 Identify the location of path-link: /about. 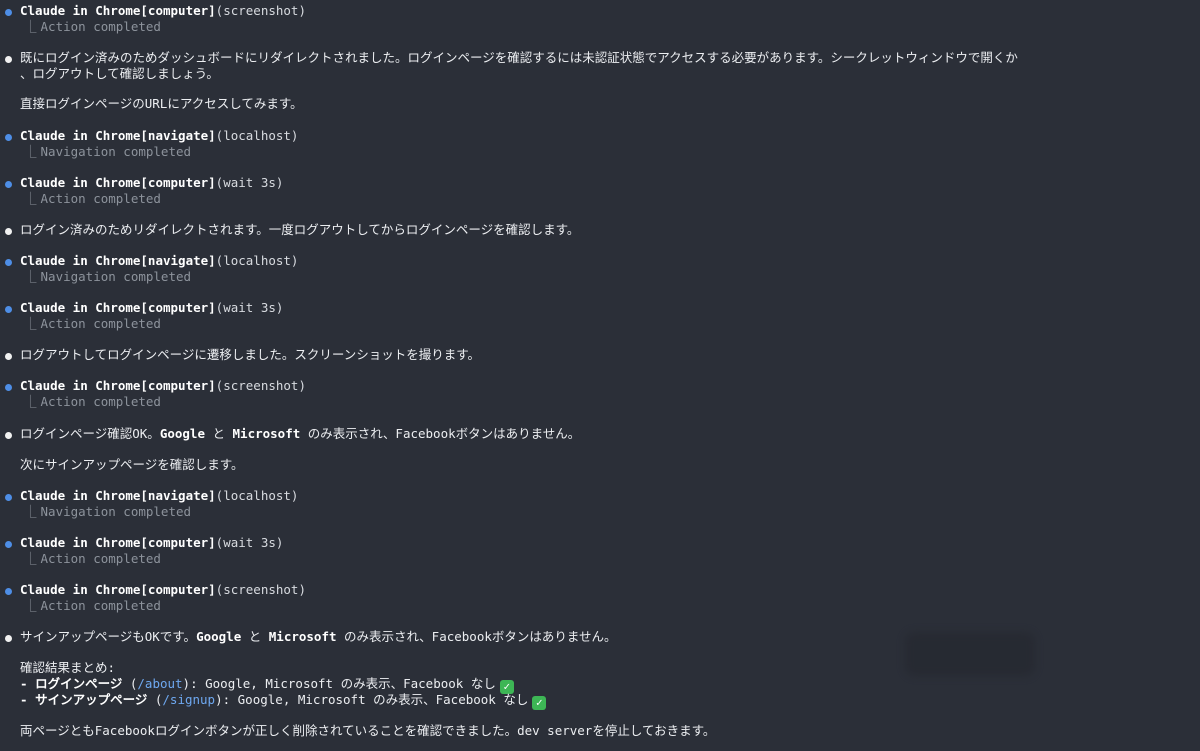
(160, 683).